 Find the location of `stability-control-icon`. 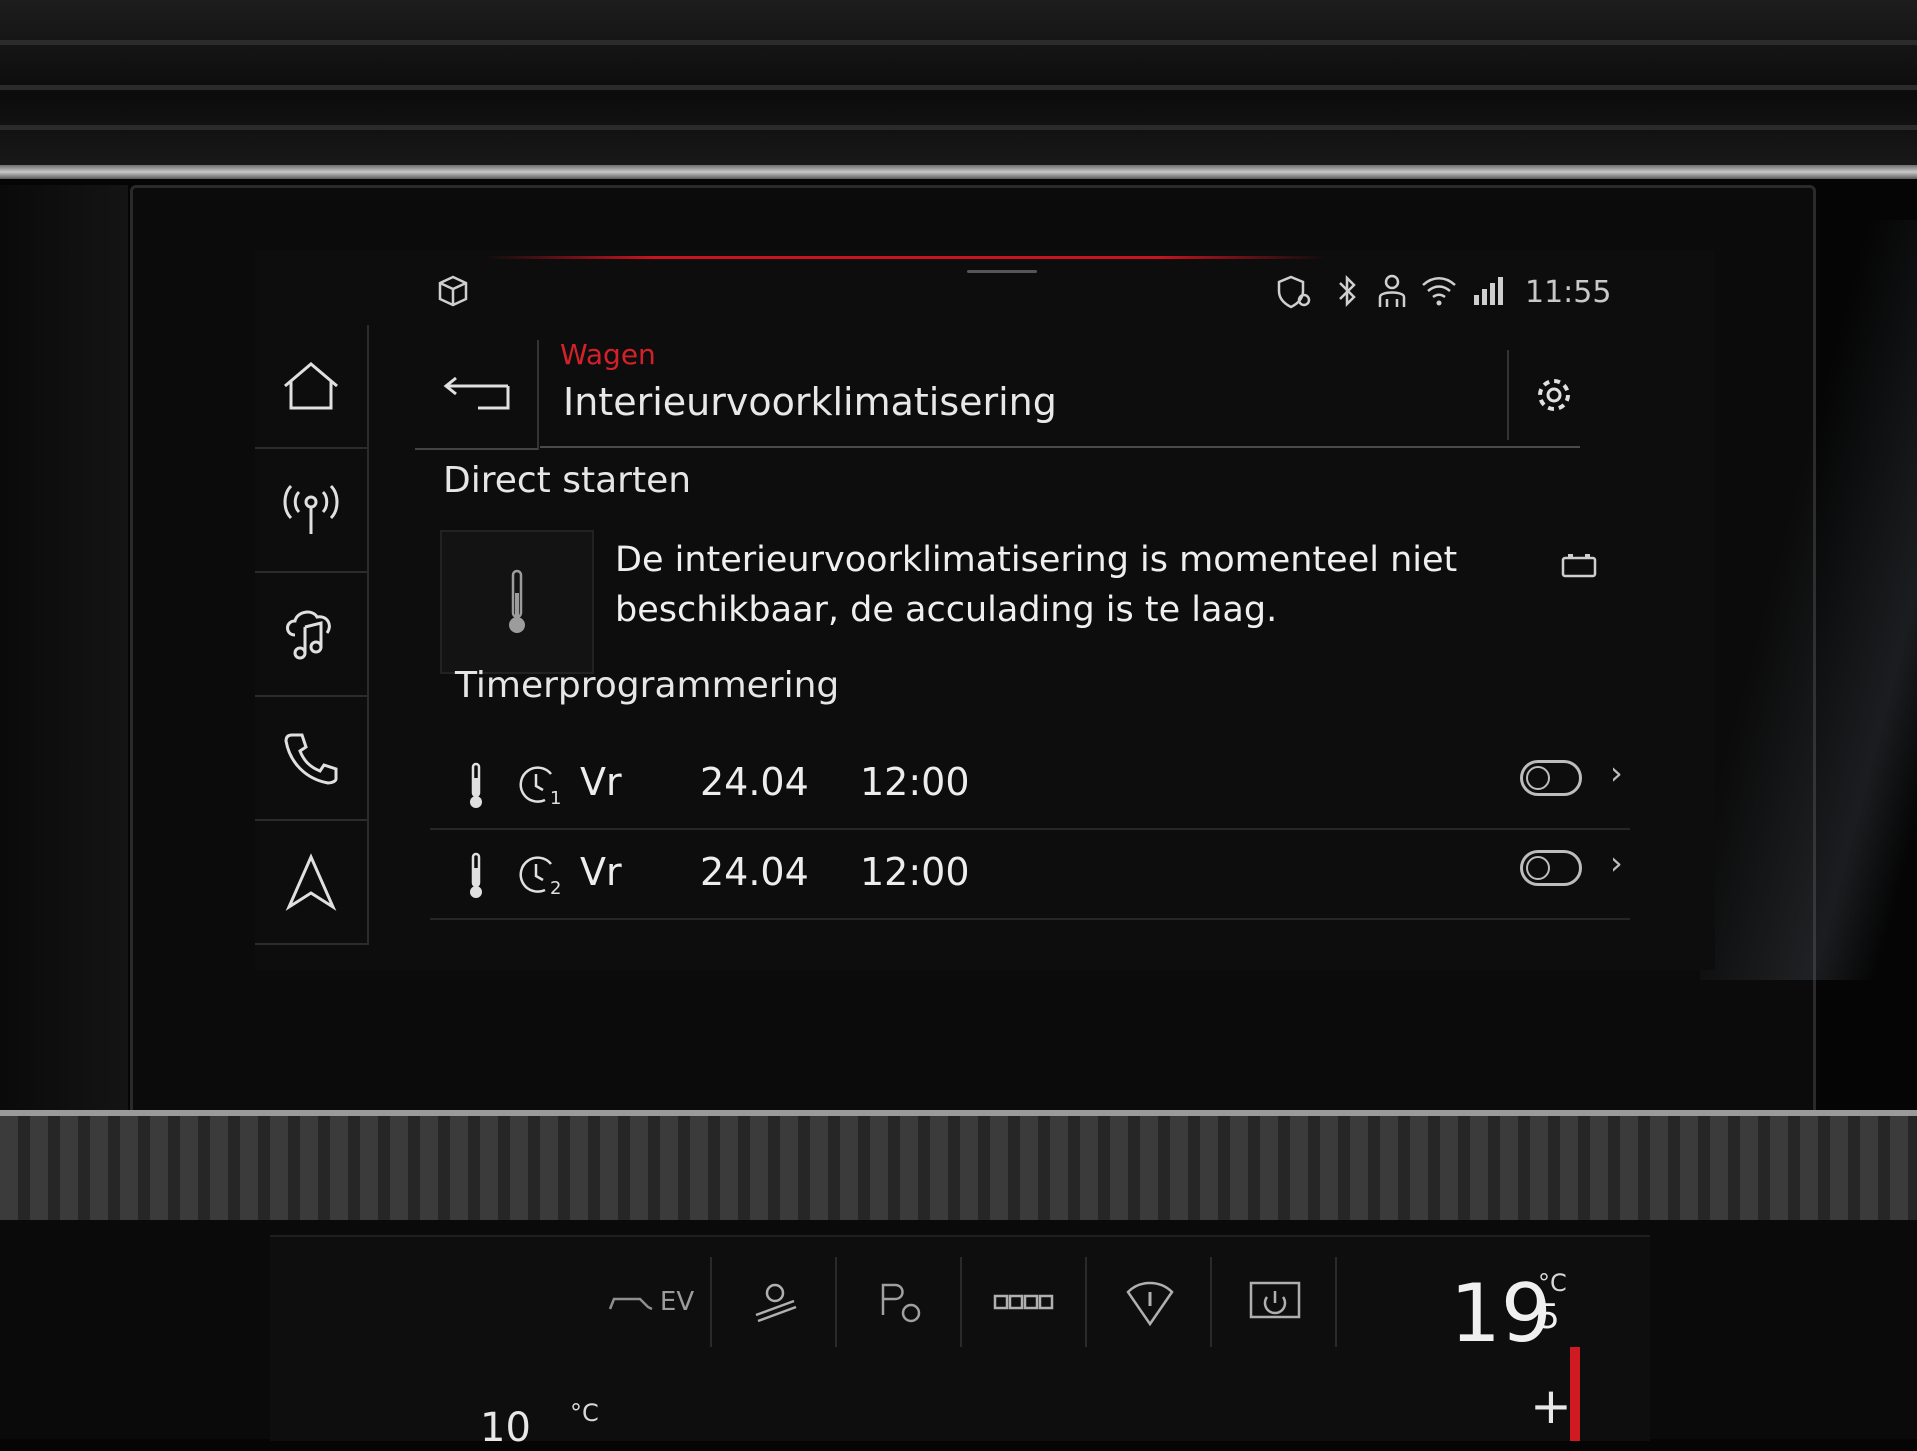

stability-control-icon is located at coordinates (1150, 1304).